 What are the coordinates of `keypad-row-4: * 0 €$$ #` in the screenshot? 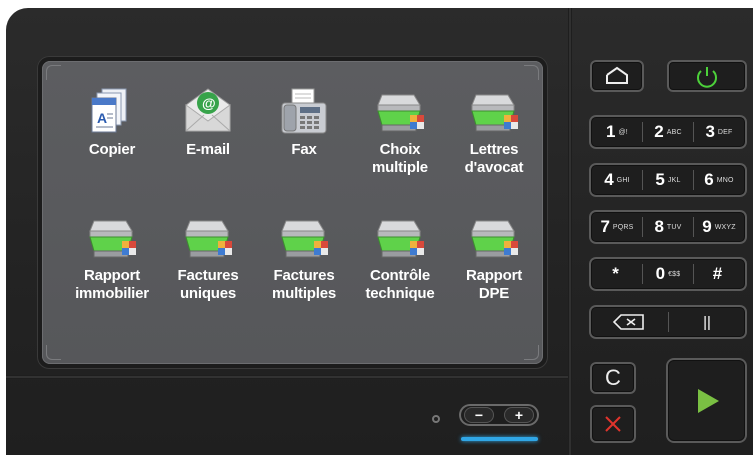 It's located at (668, 274).